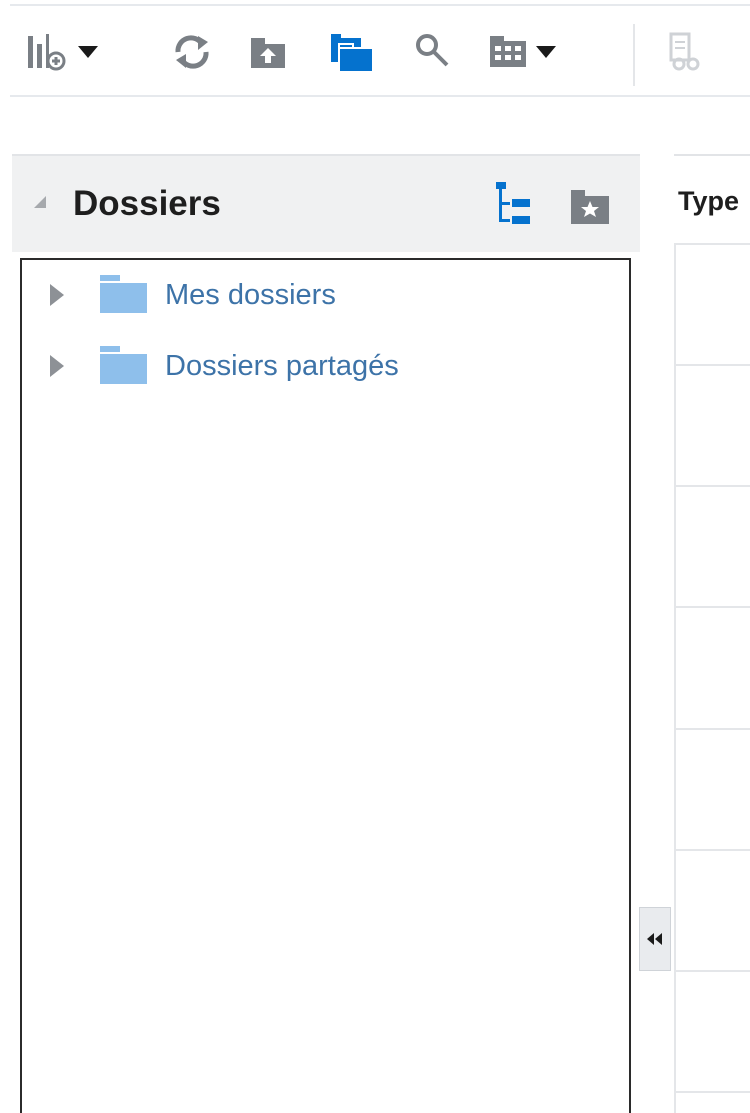 This screenshot has width=750, height=1113. I want to click on collapse-splitter-button, so click(655, 939).